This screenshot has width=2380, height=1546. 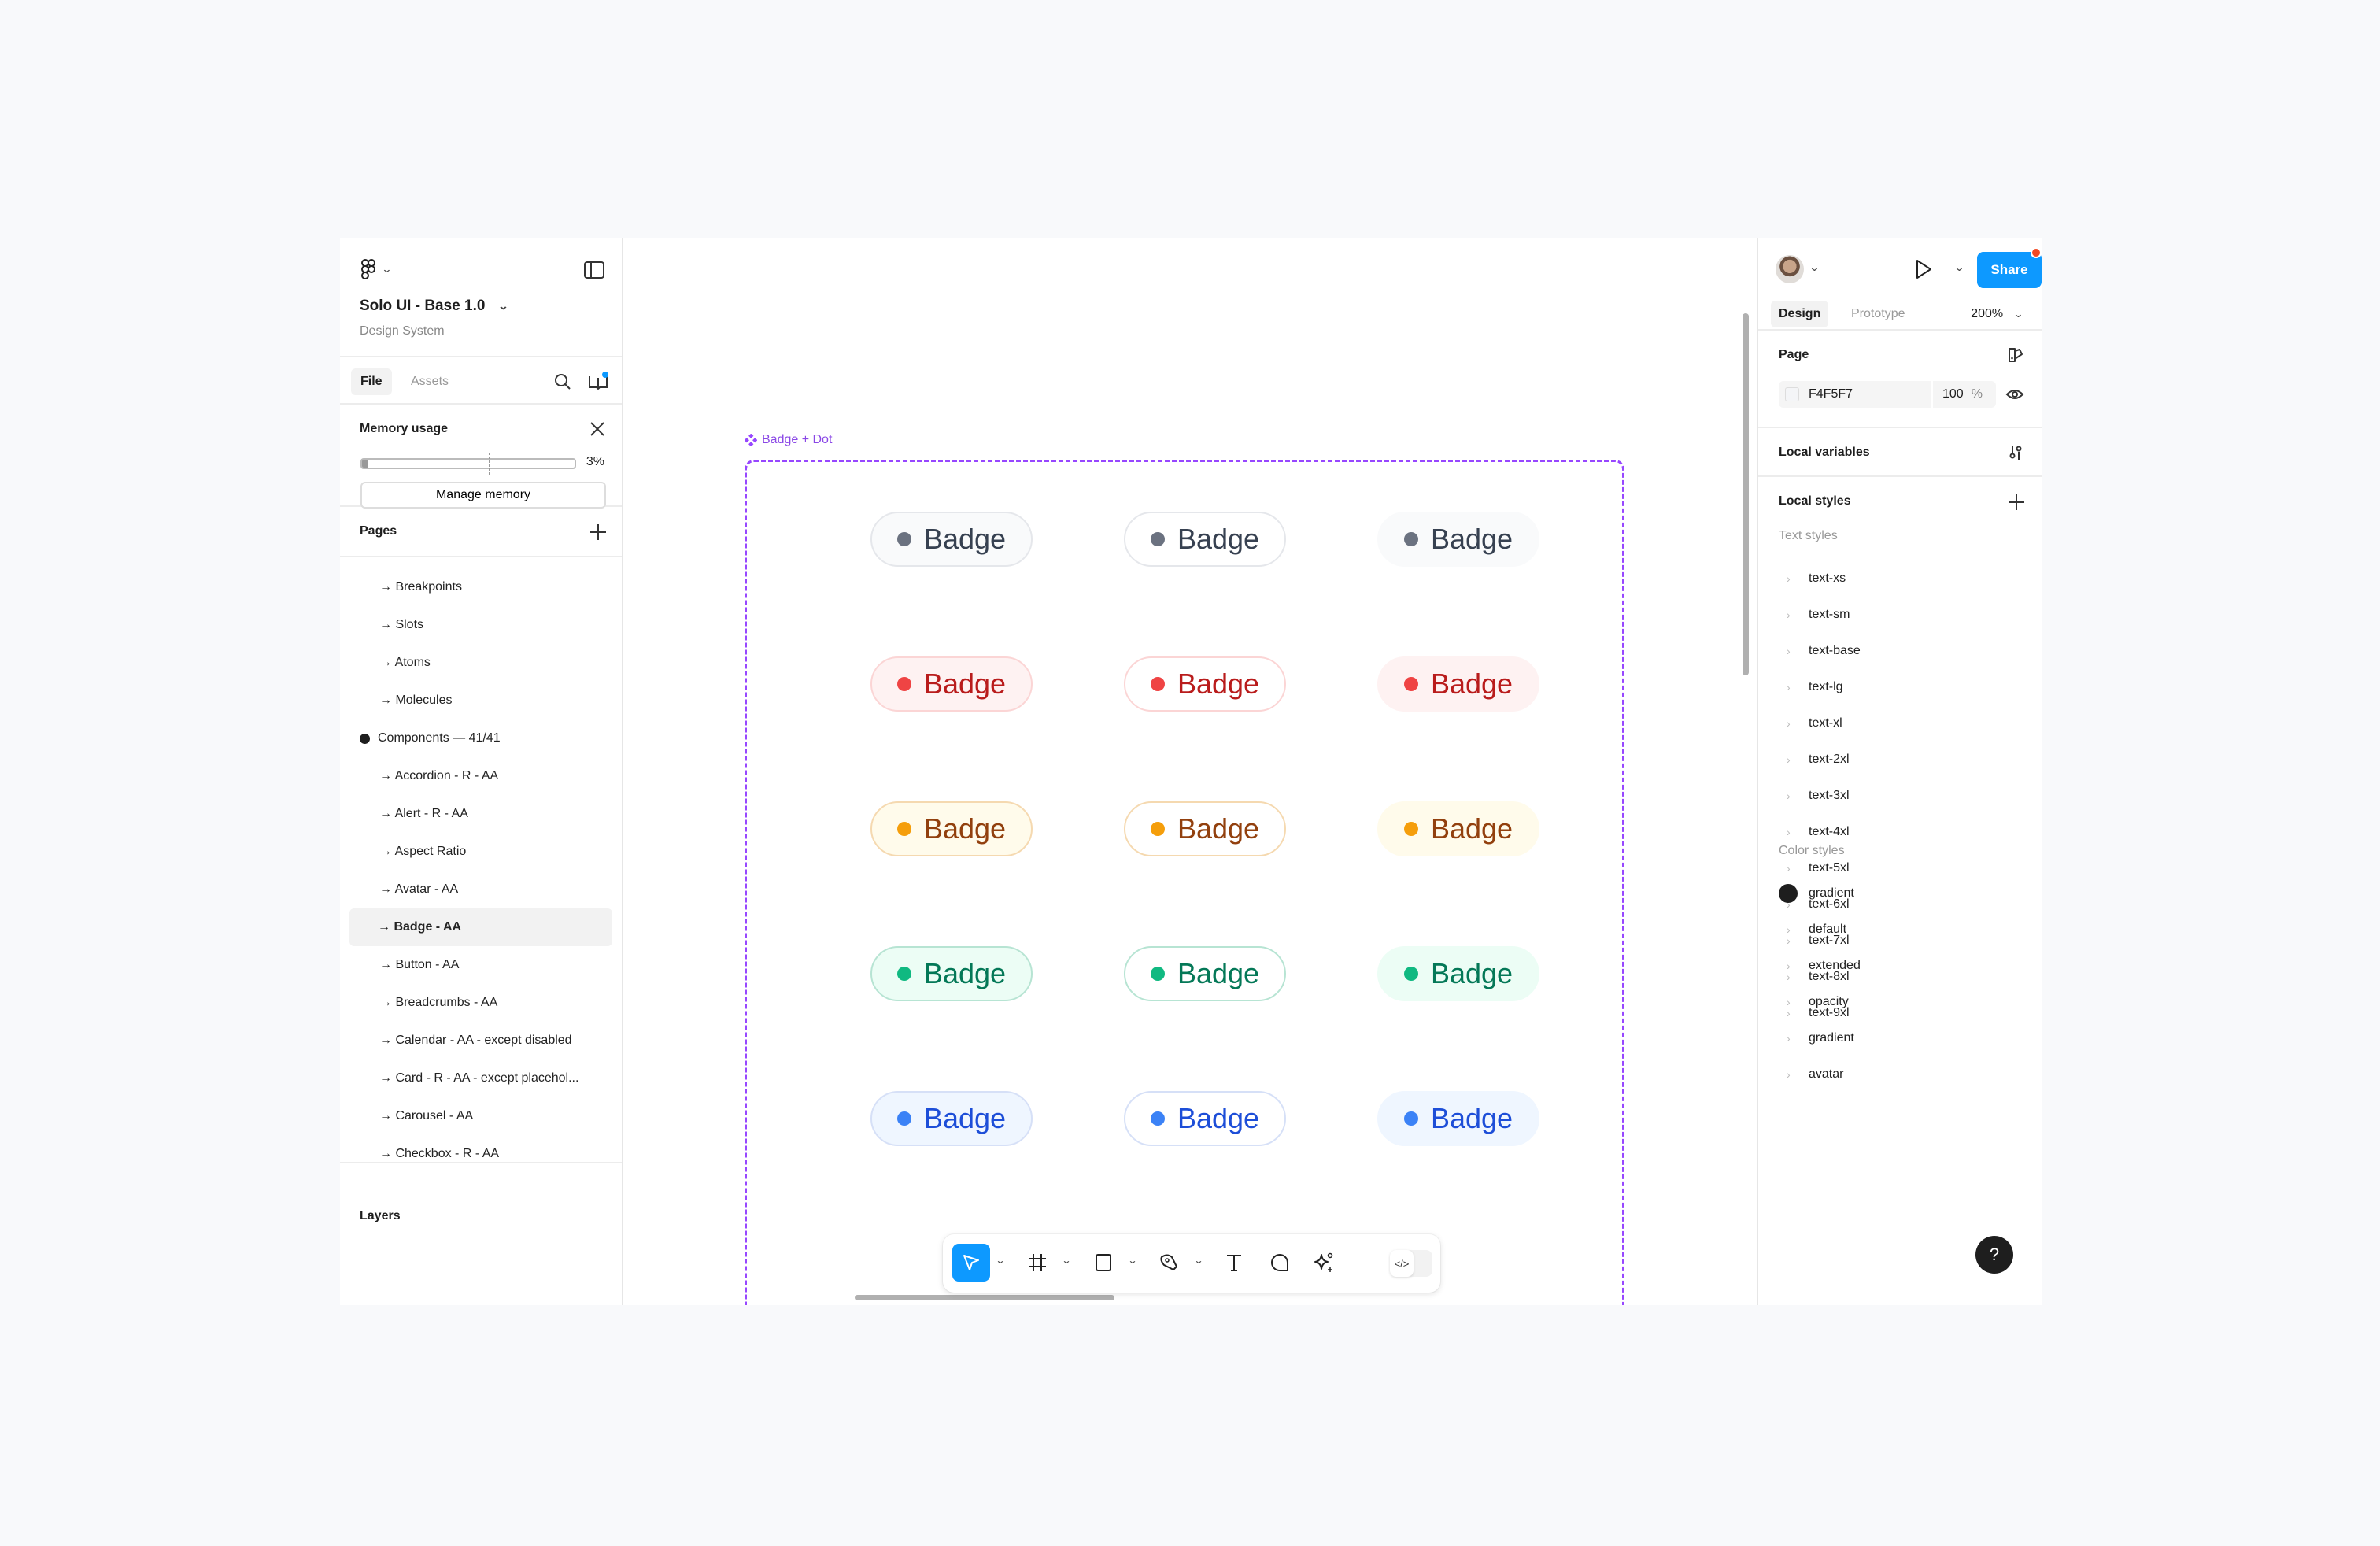 I want to click on help-button: ?, so click(x=1994, y=1255).